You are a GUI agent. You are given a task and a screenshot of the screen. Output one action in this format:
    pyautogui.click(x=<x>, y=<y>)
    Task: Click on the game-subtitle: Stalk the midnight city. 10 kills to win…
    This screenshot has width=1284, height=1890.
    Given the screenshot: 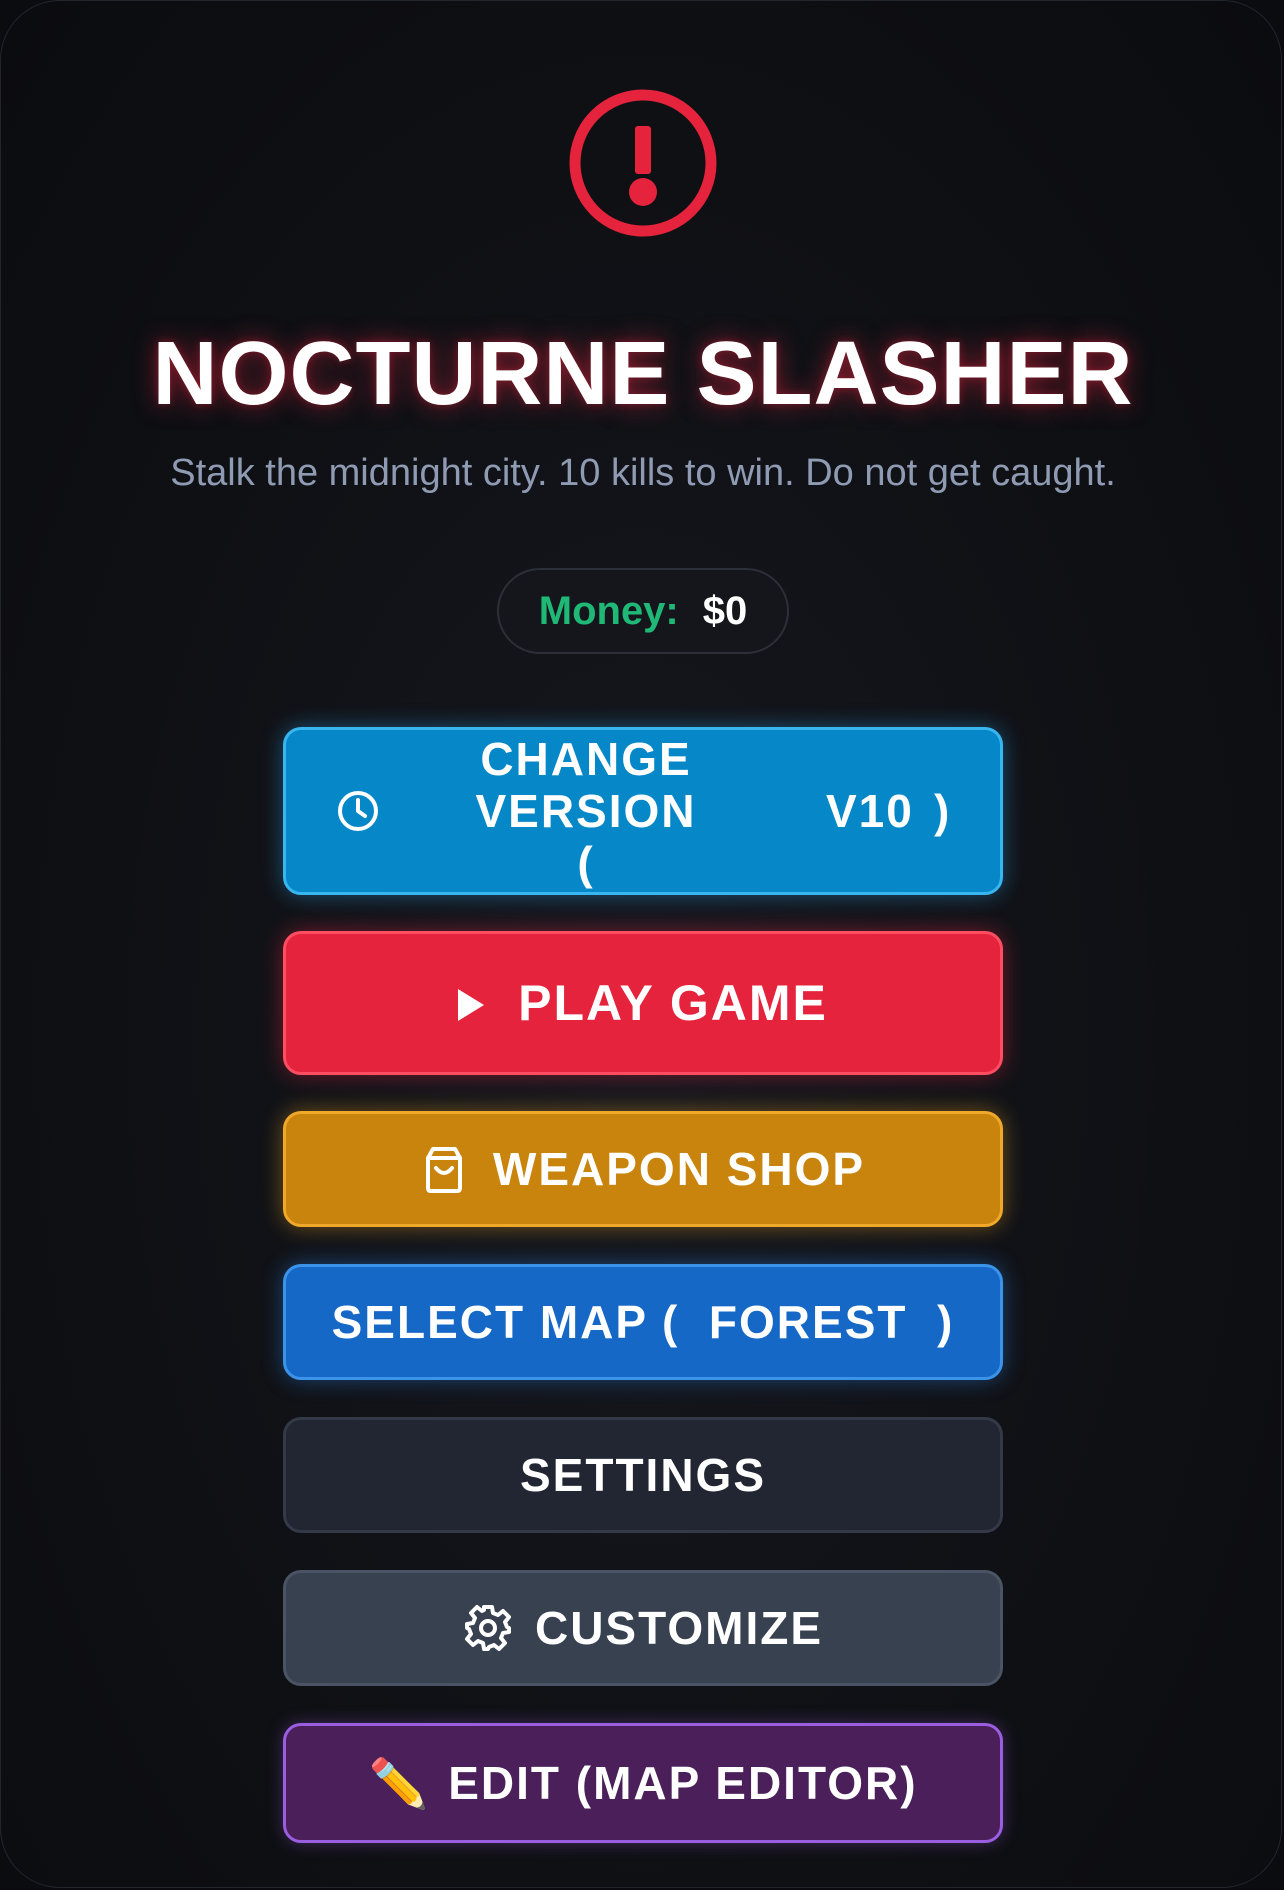 What is the action you would take?
    pyautogui.click(x=643, y=473)
    